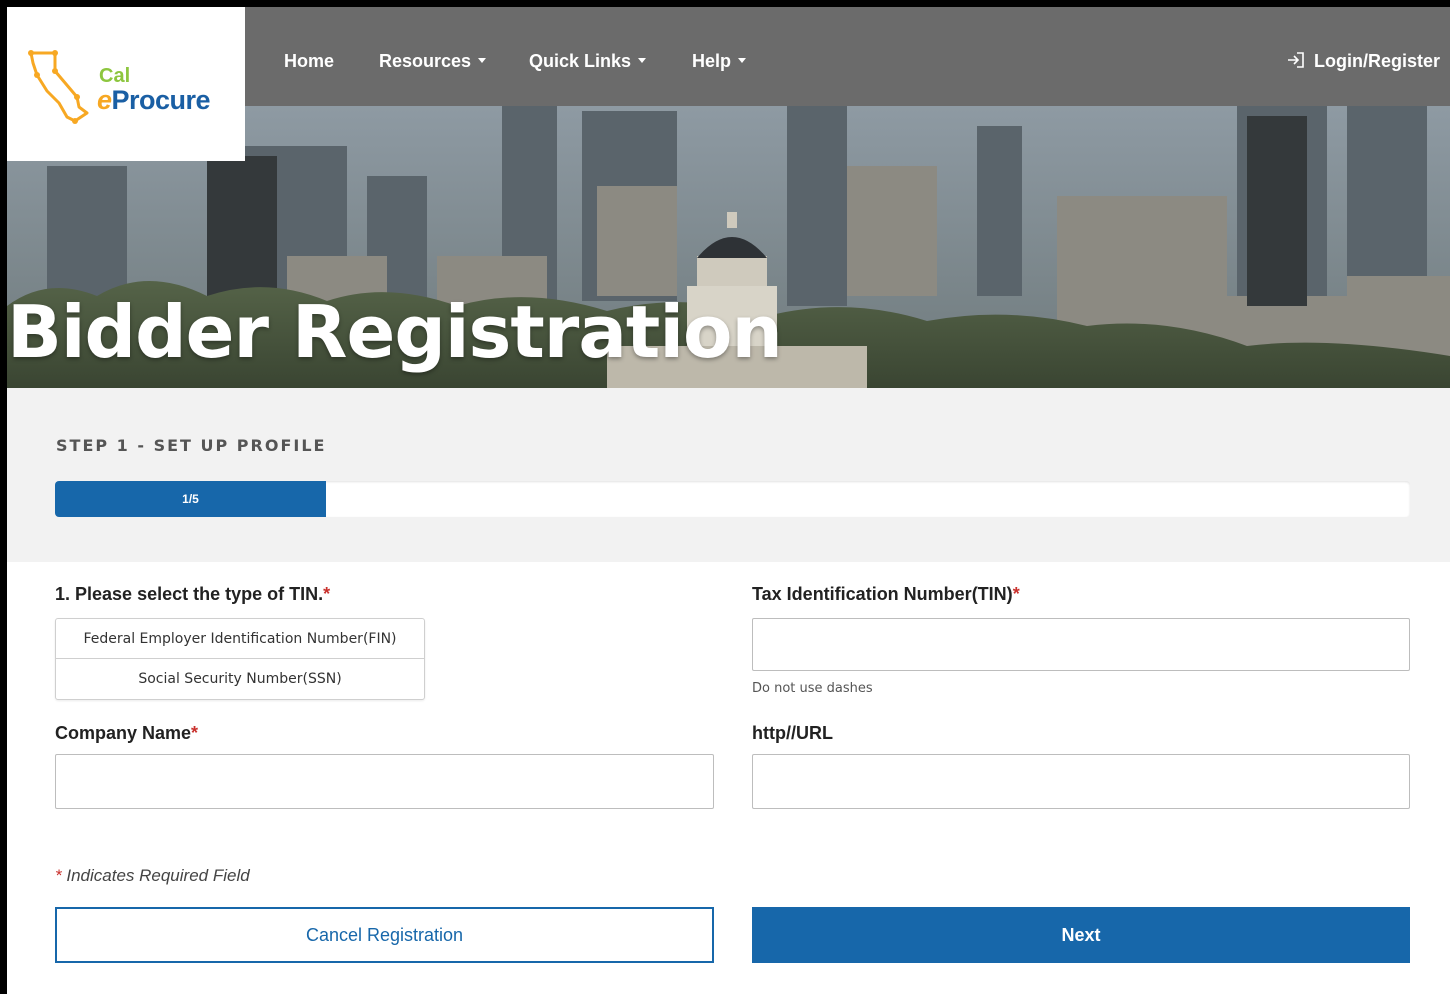 The image size is (1450, 994). I want to click on page-title: Bidder Registration, so click(395, 332).